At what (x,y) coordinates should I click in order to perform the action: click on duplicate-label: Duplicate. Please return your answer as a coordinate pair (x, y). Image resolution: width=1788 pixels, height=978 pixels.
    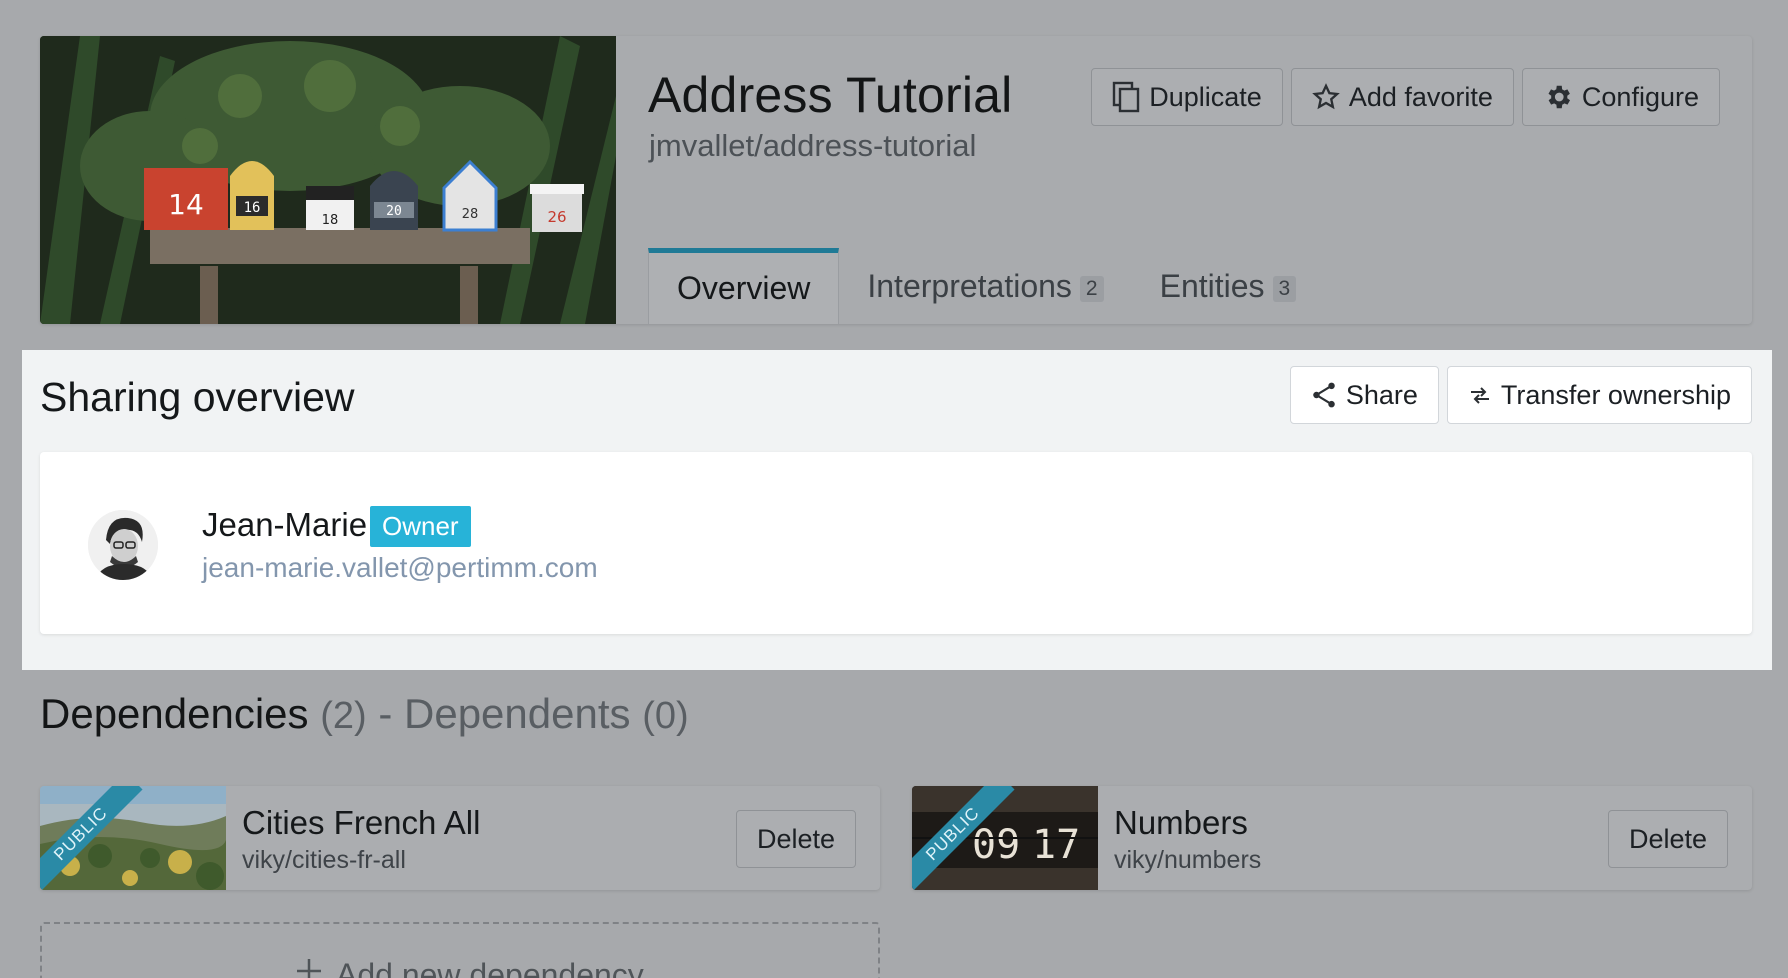
    Looking at the image, I should click on (1205, 96).